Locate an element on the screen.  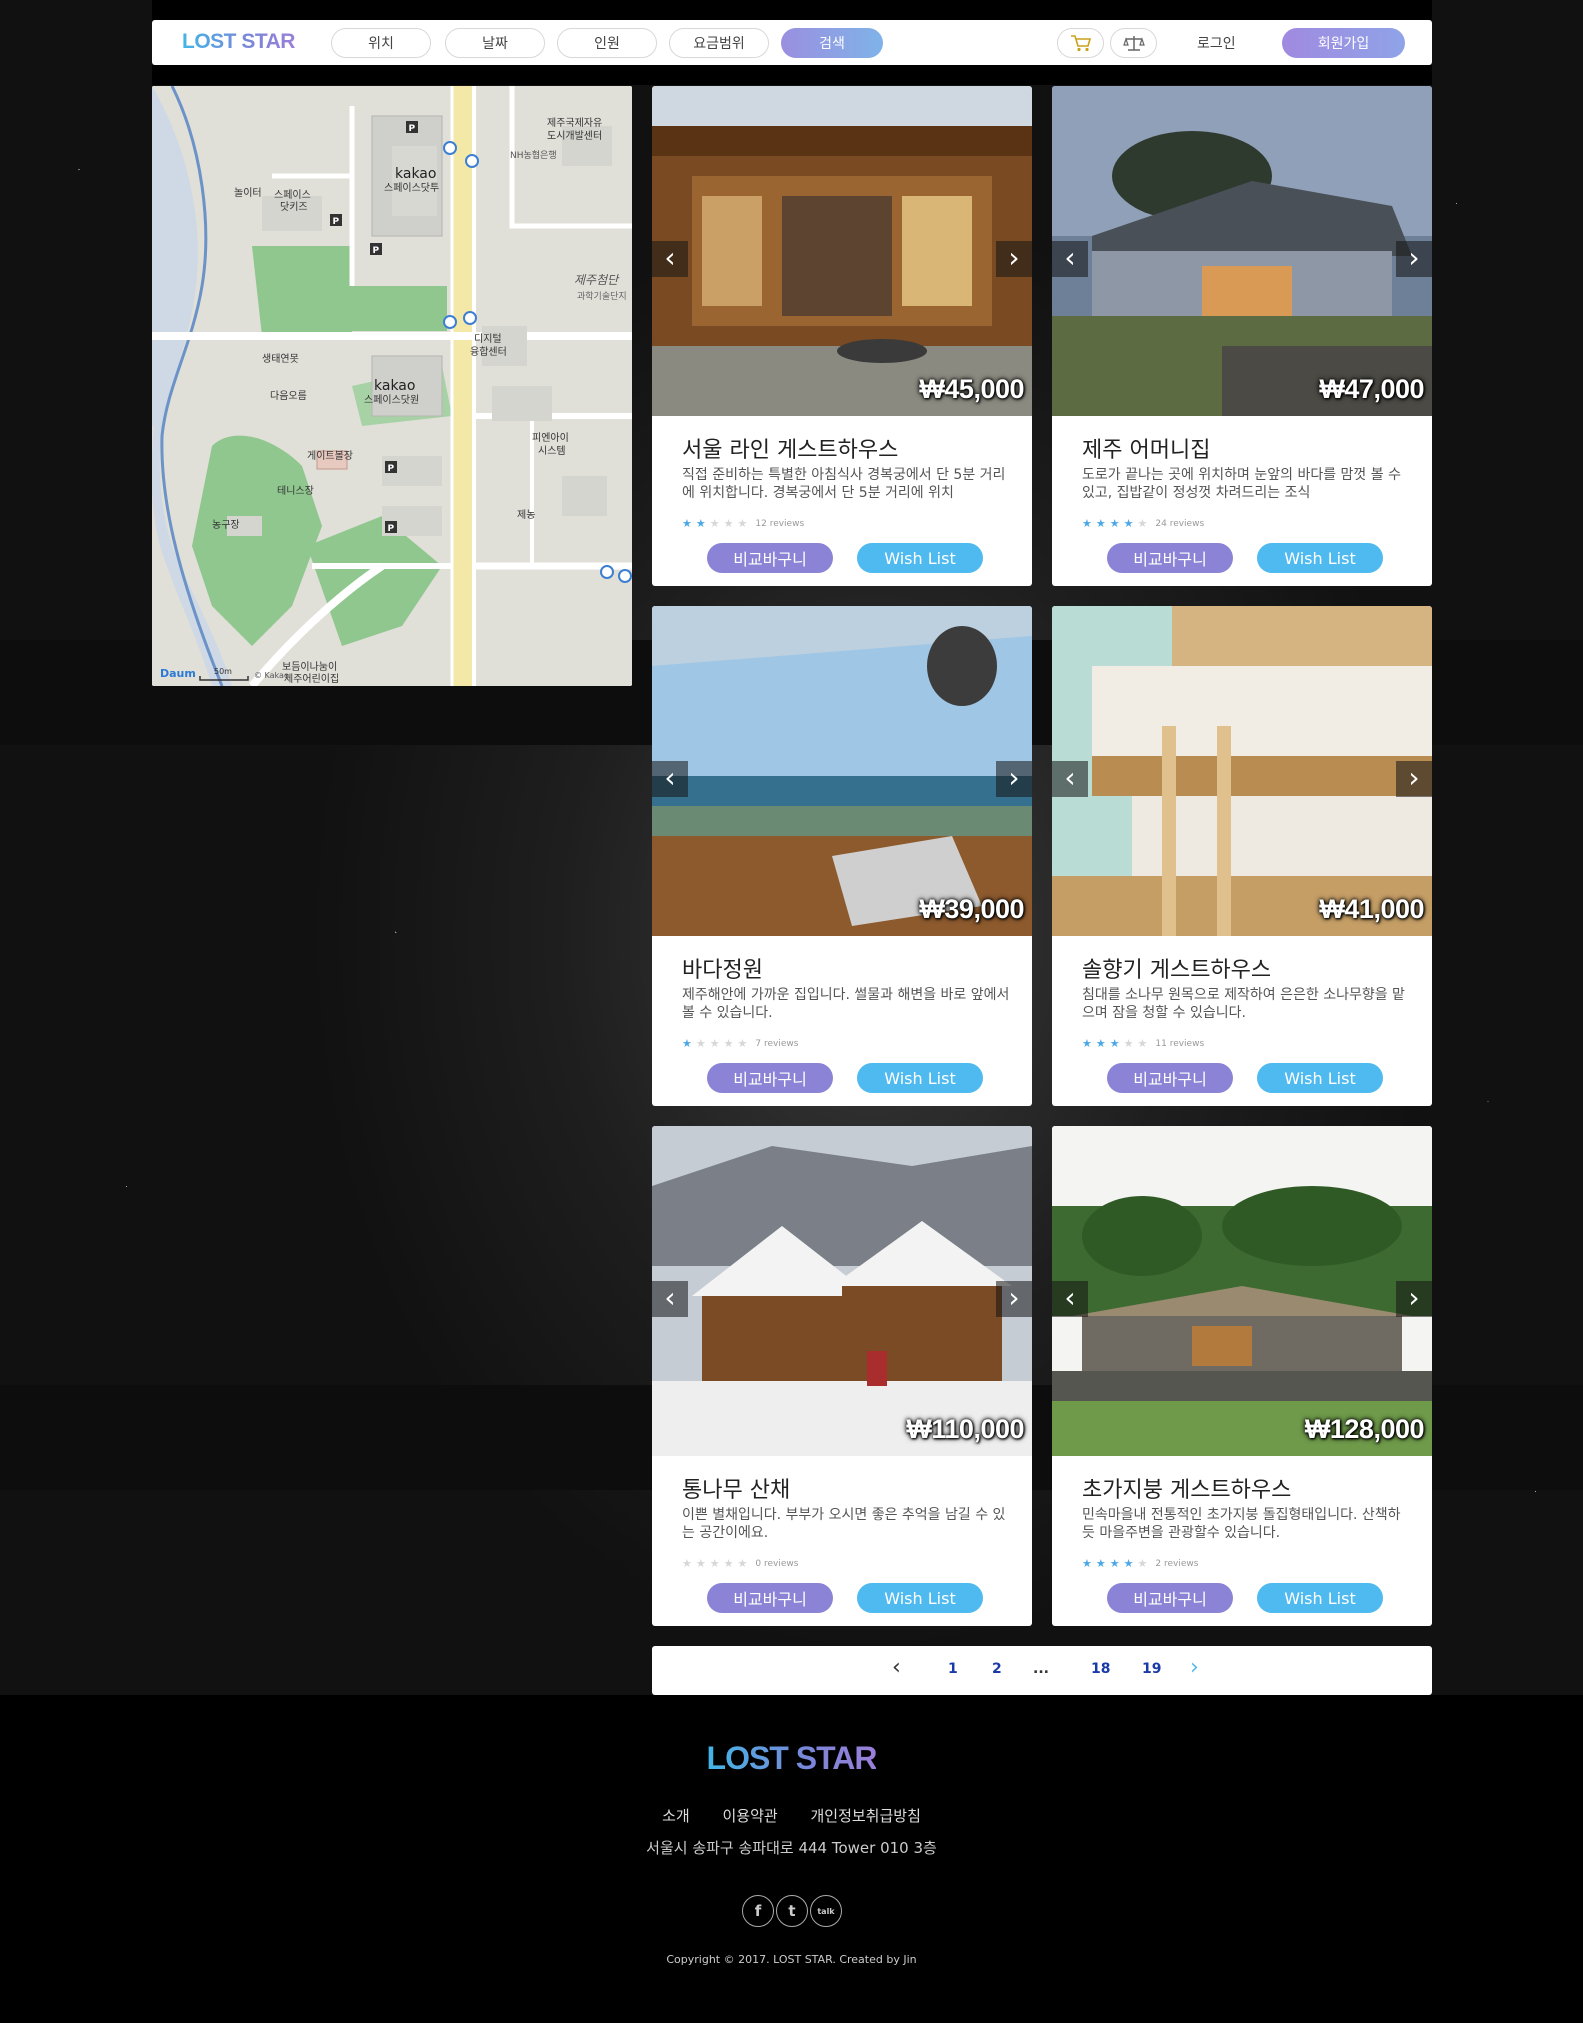
footer-address: 서울시 송파구 송파대로 444 Tower 010 3층 is located at coordinates (791, 1848).